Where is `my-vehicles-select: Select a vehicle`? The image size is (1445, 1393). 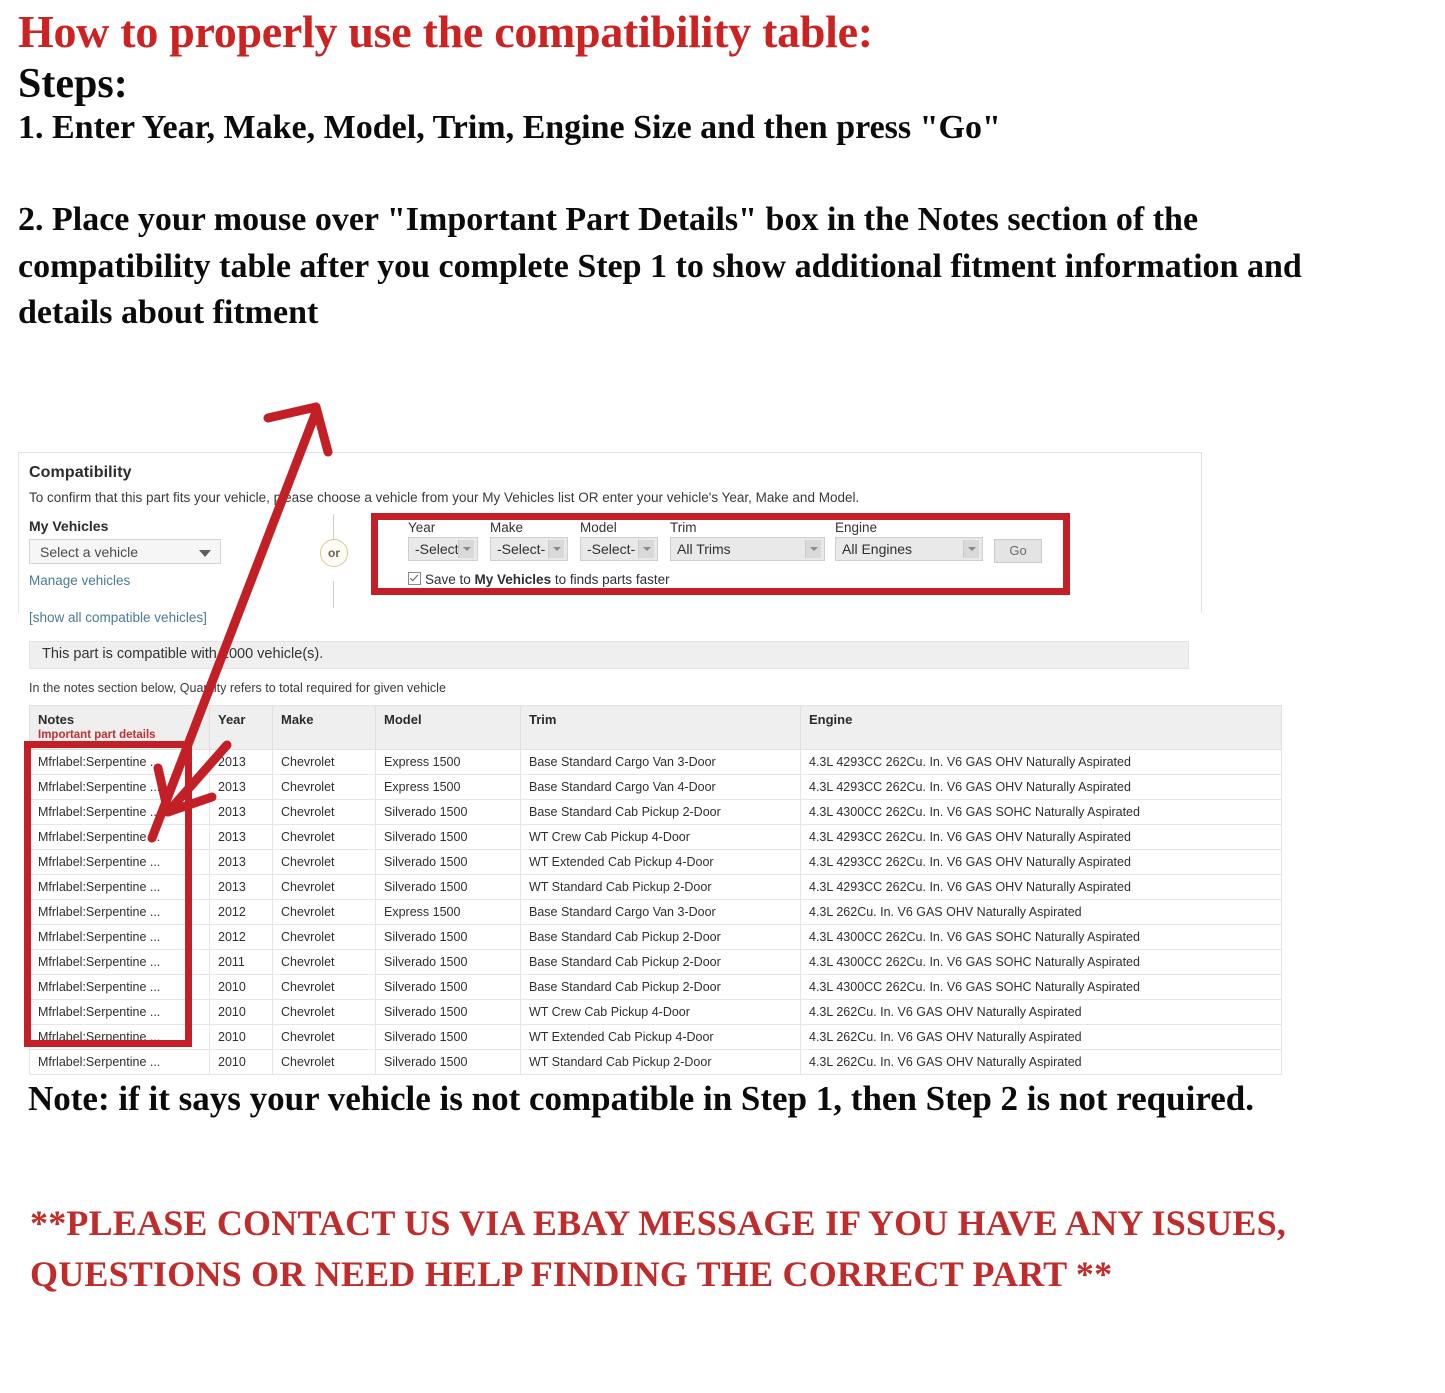
my-vehicles-select: Select a vehicle is located at coordinates (125, 551).